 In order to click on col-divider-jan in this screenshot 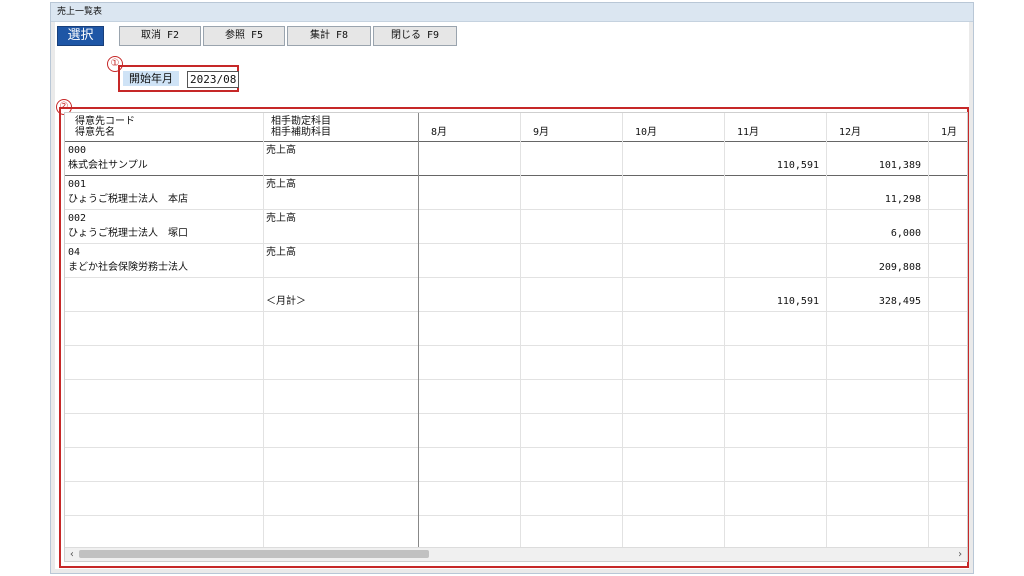, I will do `click(928, 331)`.